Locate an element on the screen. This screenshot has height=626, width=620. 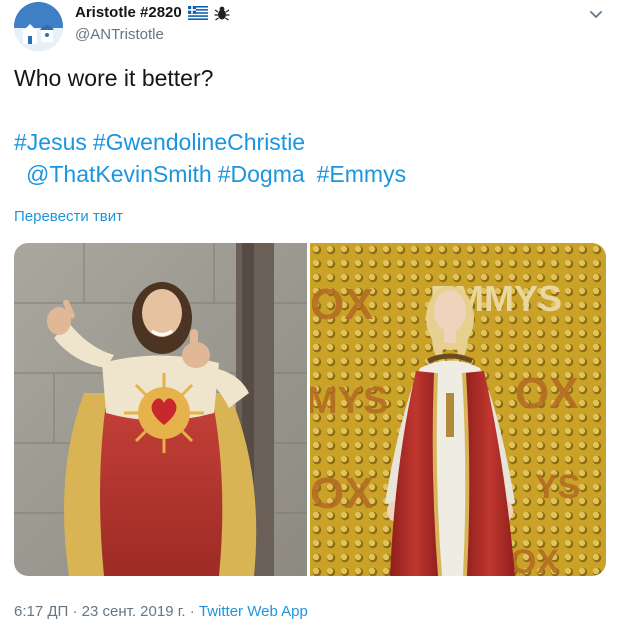
display-name: Aristotle #2820 is located at coordinates (128, 12).